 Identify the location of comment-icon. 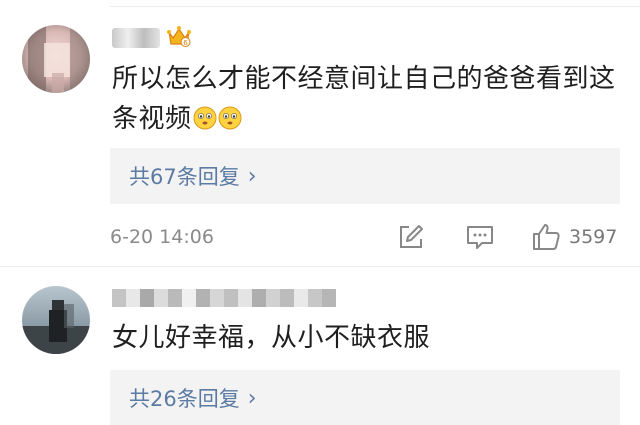
(480, 237).